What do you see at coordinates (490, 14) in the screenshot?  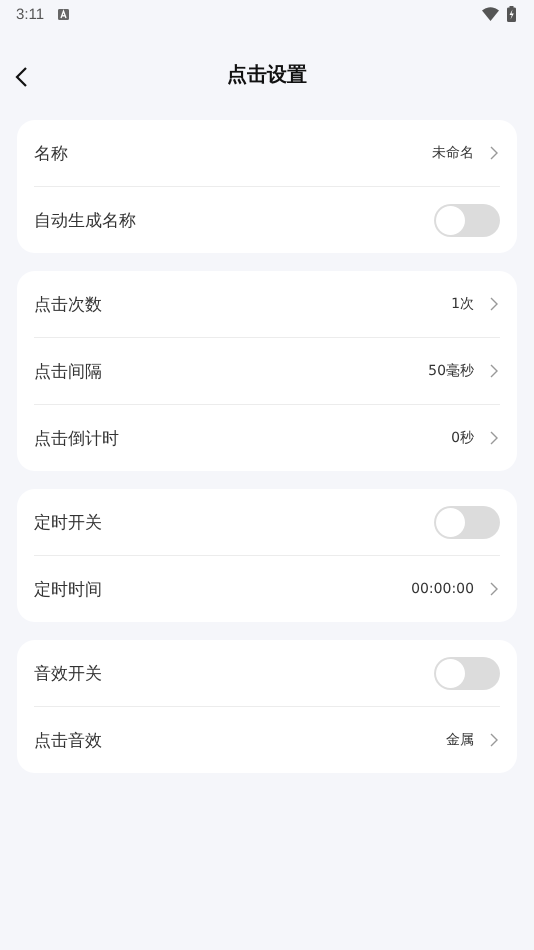 I see `wifi-icon` at bounding box center [490, 14].